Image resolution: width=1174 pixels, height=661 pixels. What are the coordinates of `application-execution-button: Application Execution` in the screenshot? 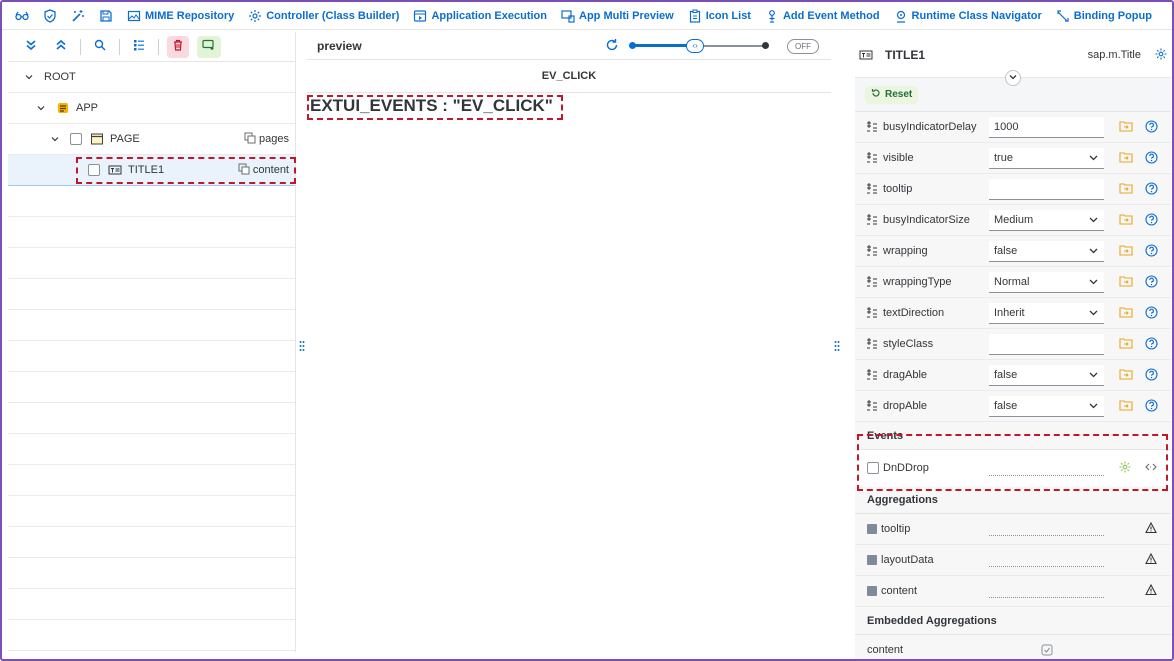 It's located at (480, 16).